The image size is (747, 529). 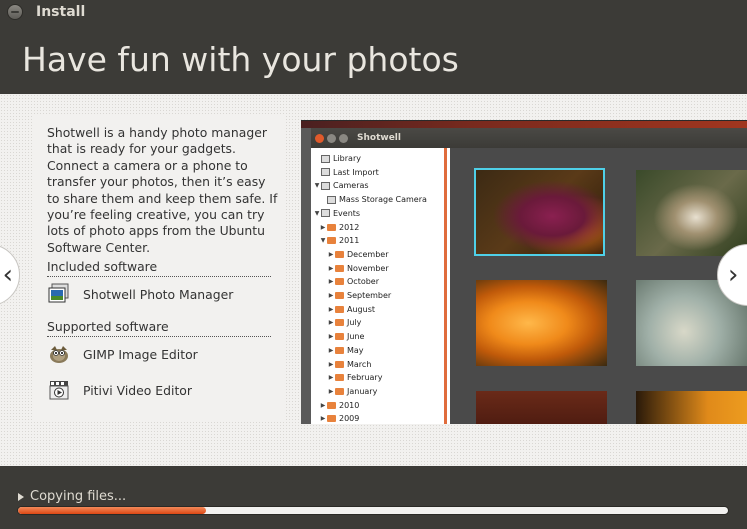 I want to click on shotwell-titlebar: Shotwell, so click(x=529, y=138).